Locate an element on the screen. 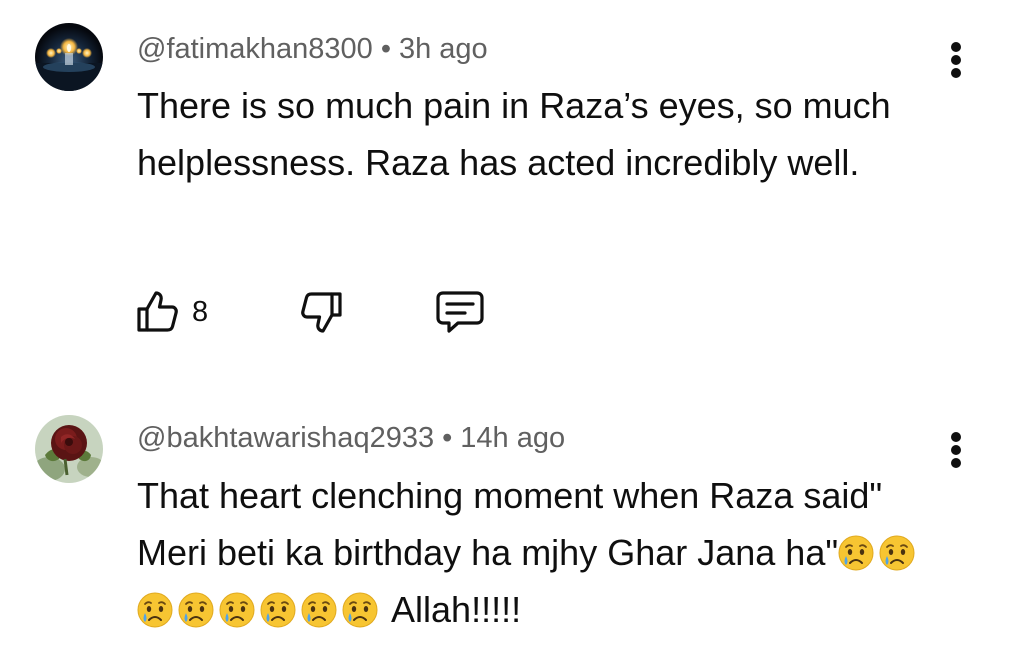  comment-meta: @bakhtawarishaq2933 • 14h ago is located at coordinates (351, 438).